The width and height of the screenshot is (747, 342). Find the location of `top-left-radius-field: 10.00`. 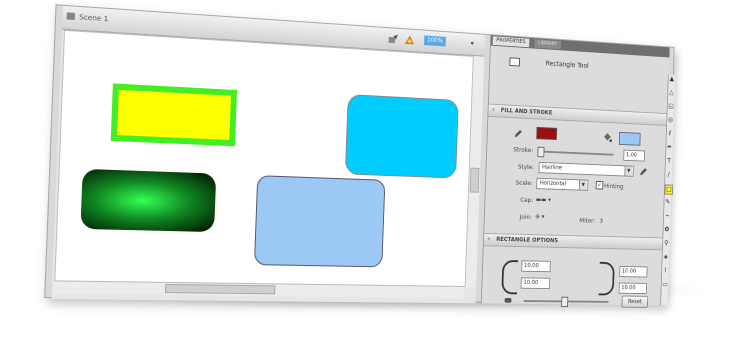

top-left-radius-field: 10.00 is located at coordinates (536, 266).